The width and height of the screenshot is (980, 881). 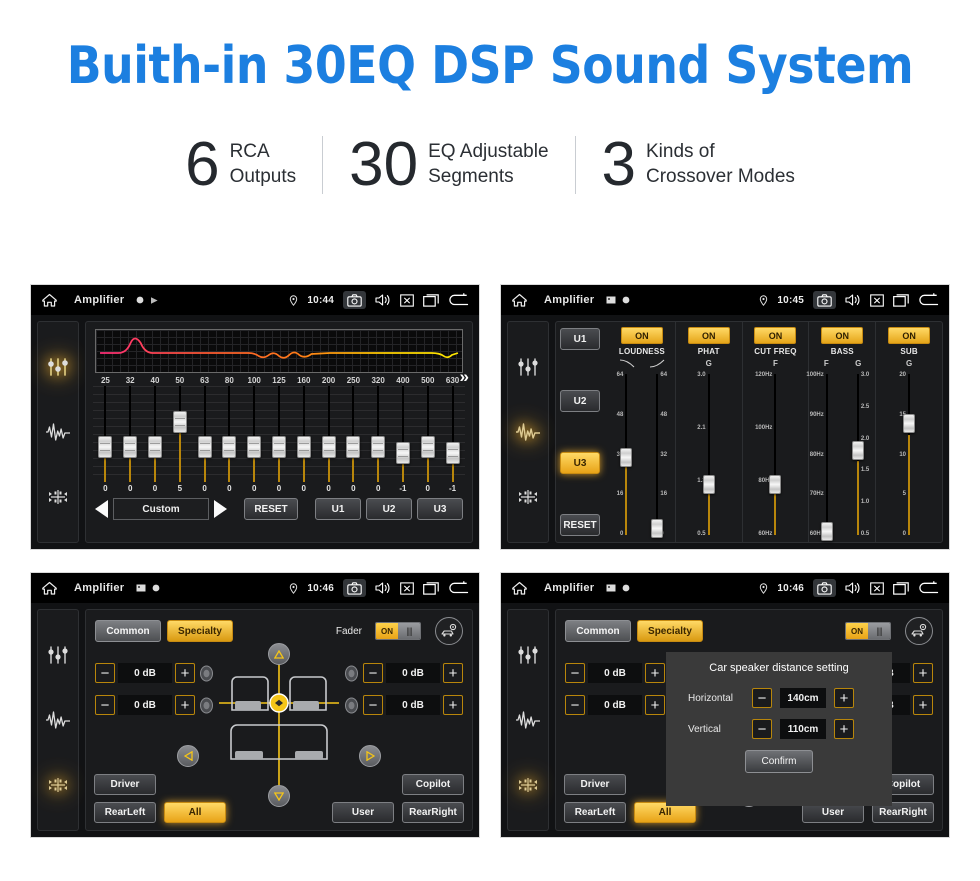 I want to click on car-seat-diagram, so click(x=279, y=726).